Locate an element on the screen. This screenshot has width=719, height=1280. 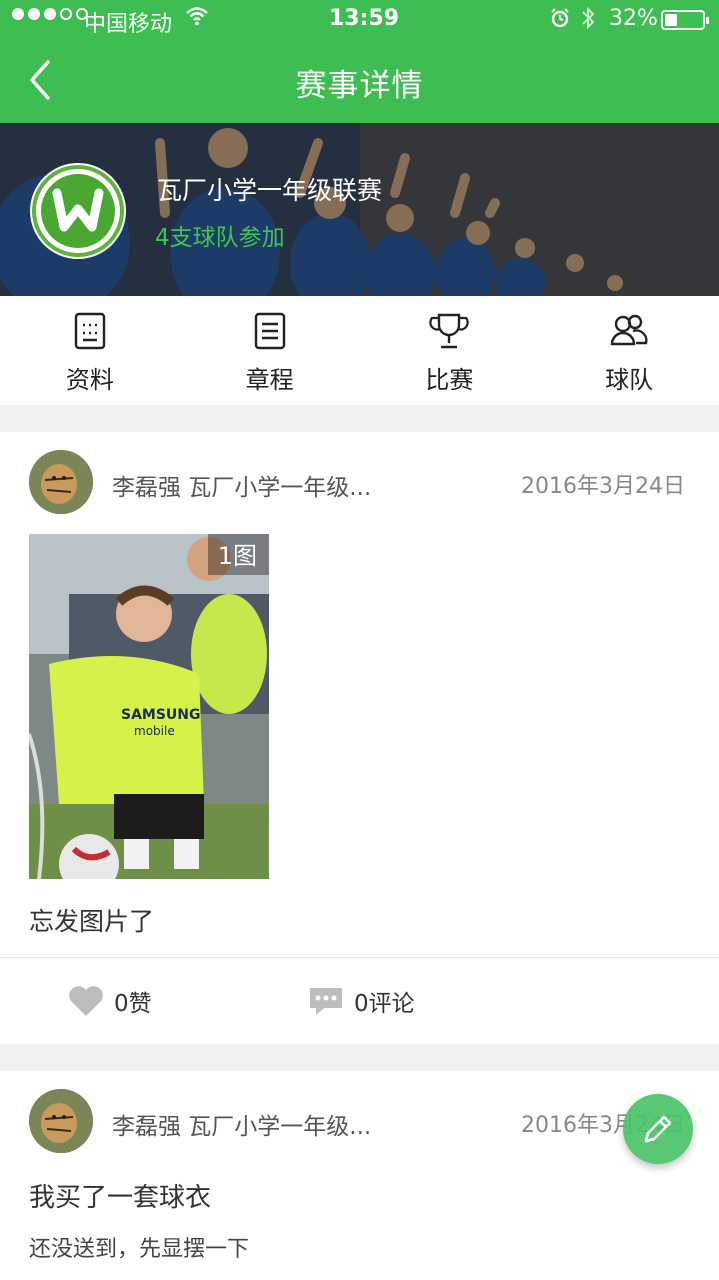
profile-icon is located at coordinates (90, 331).